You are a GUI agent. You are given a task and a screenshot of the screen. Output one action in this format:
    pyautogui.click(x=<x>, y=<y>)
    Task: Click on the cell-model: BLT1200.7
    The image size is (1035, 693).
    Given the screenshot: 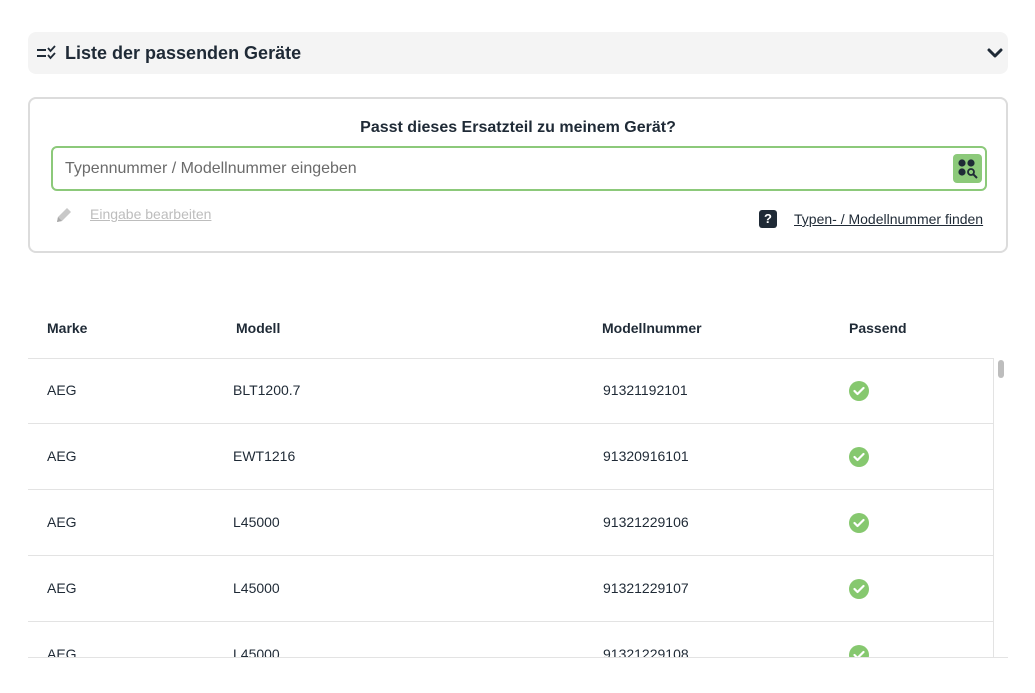 What is the action you would take?
    pyautogui.click(x=267, y=390)
    